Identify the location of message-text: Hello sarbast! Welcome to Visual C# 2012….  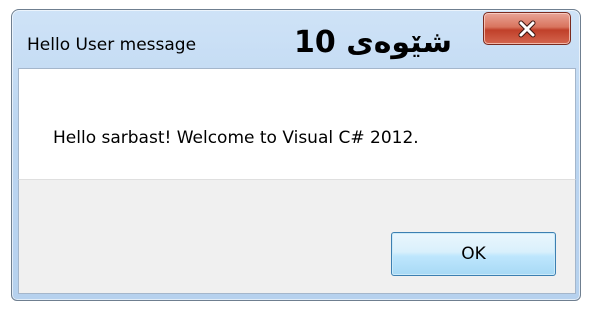
(236, 138).